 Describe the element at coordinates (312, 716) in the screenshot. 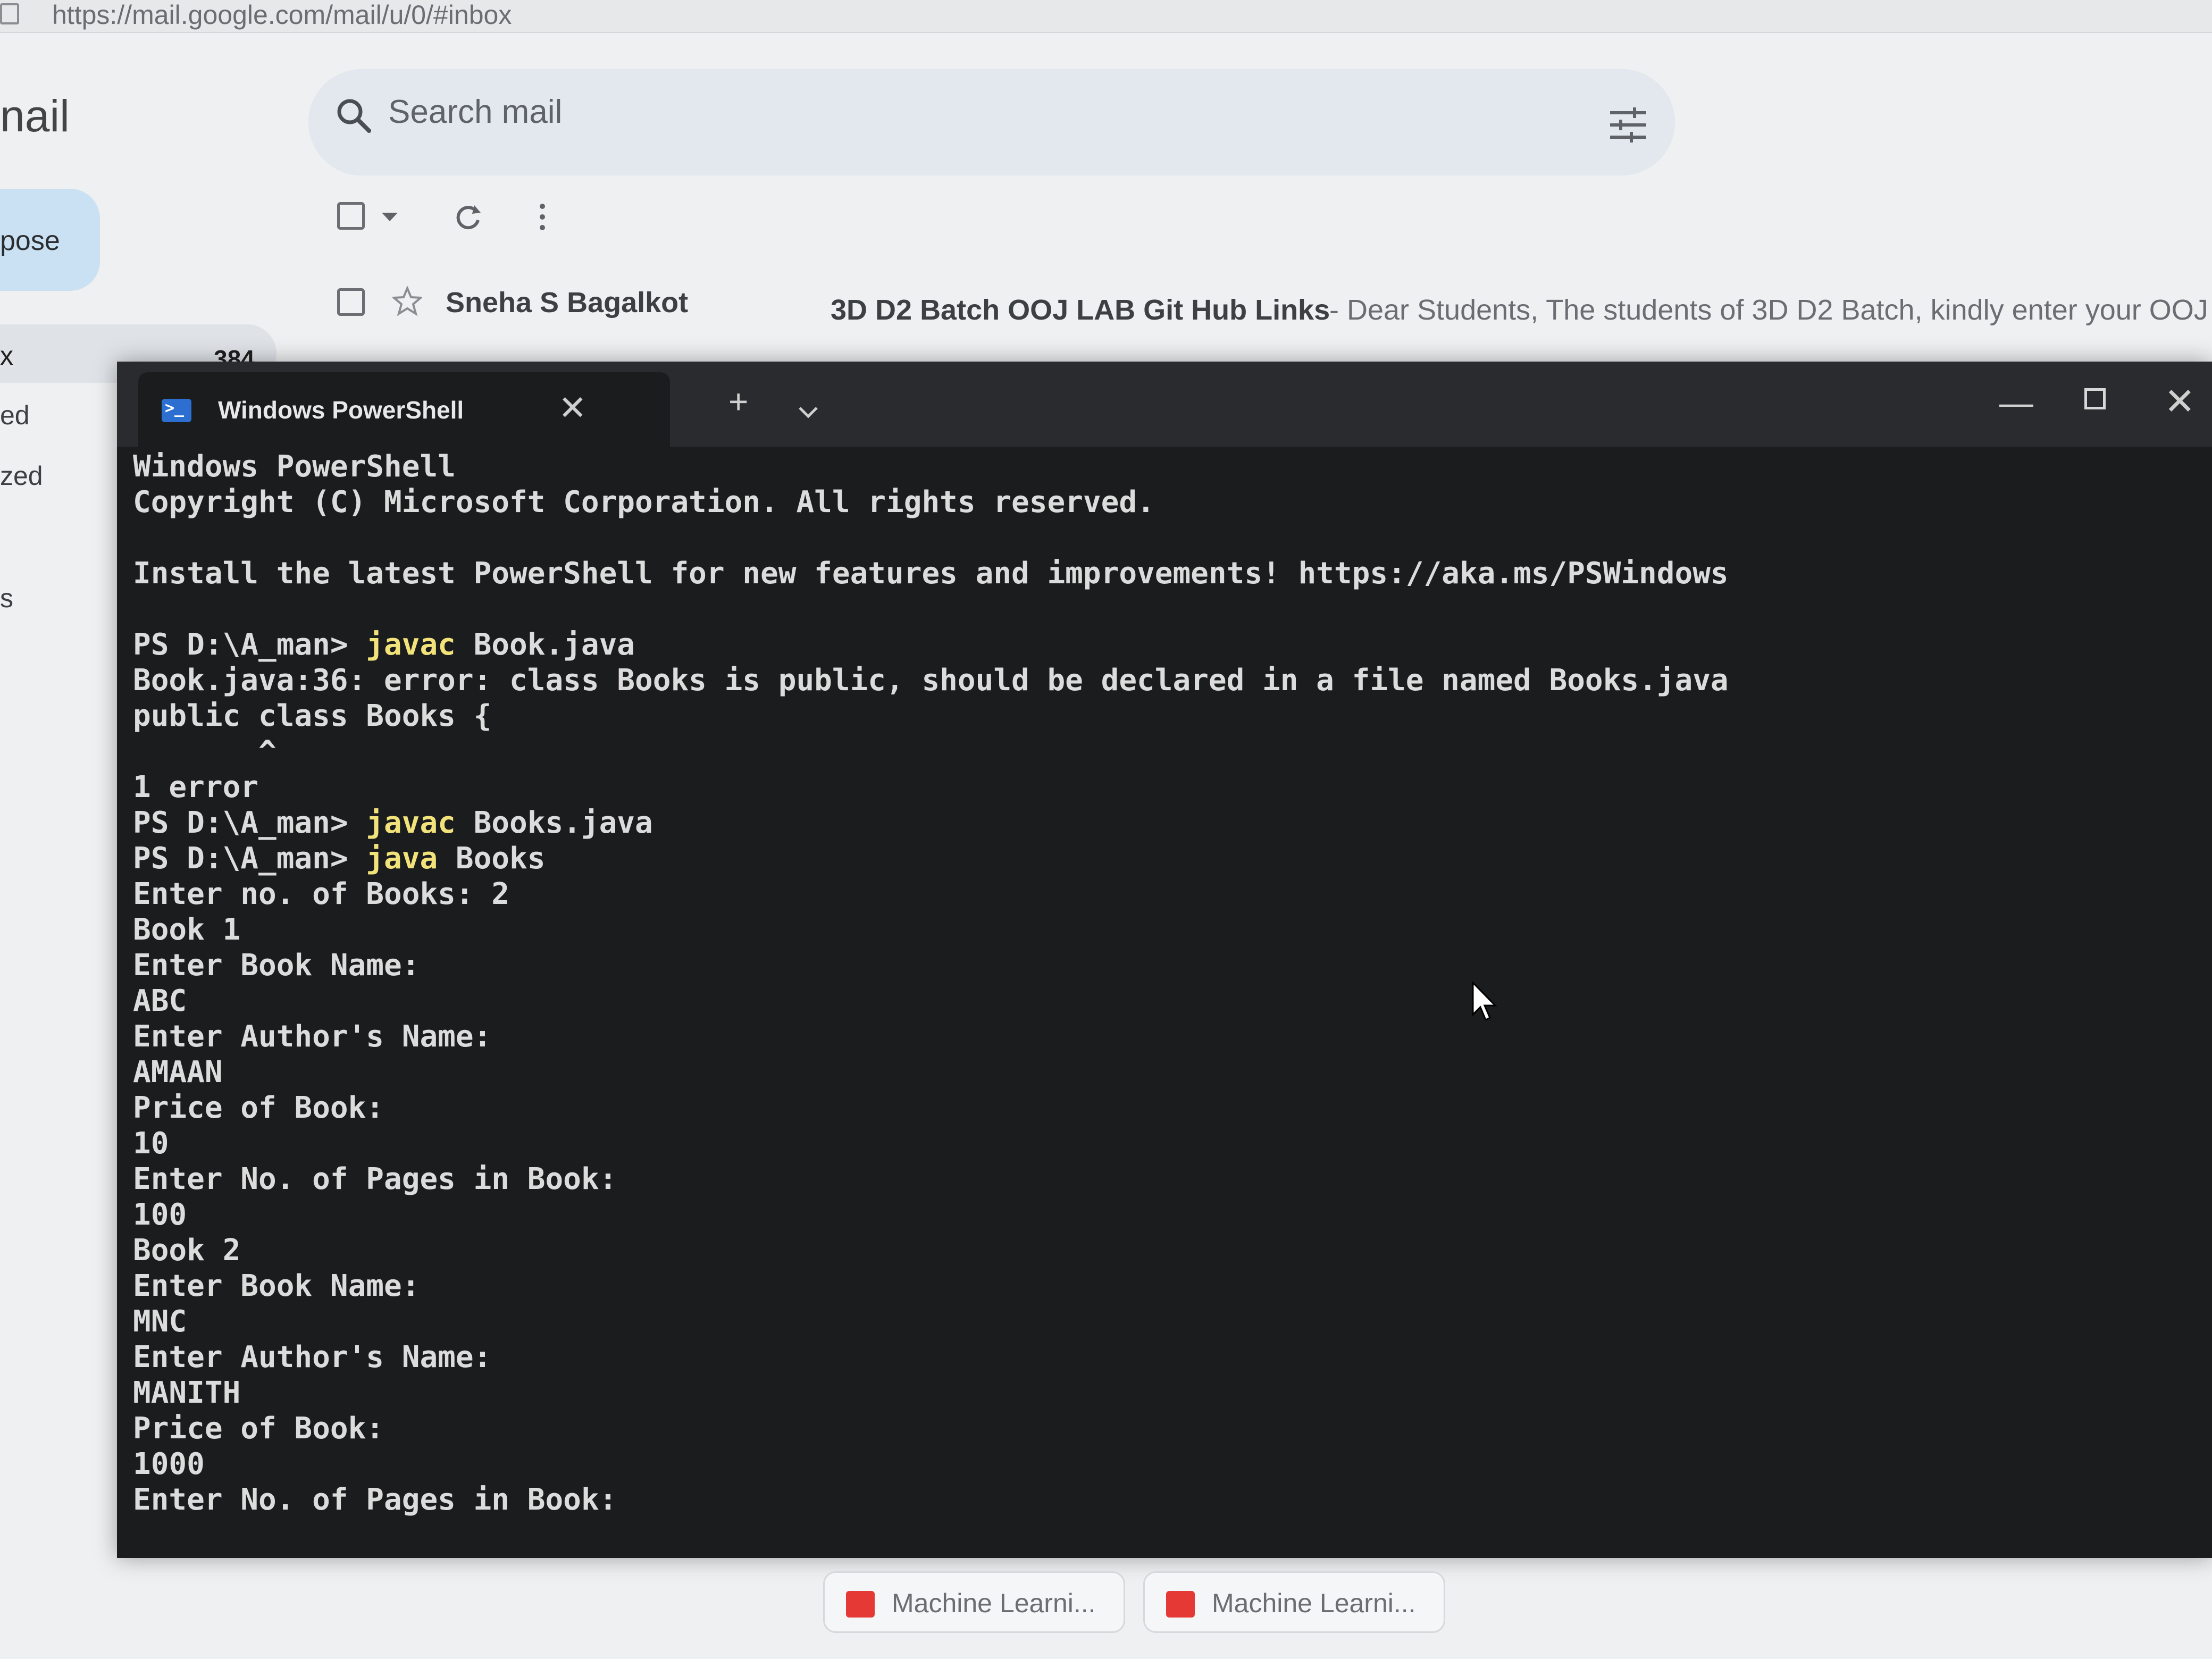

I see `terminal-line: public class Books {` at that location.